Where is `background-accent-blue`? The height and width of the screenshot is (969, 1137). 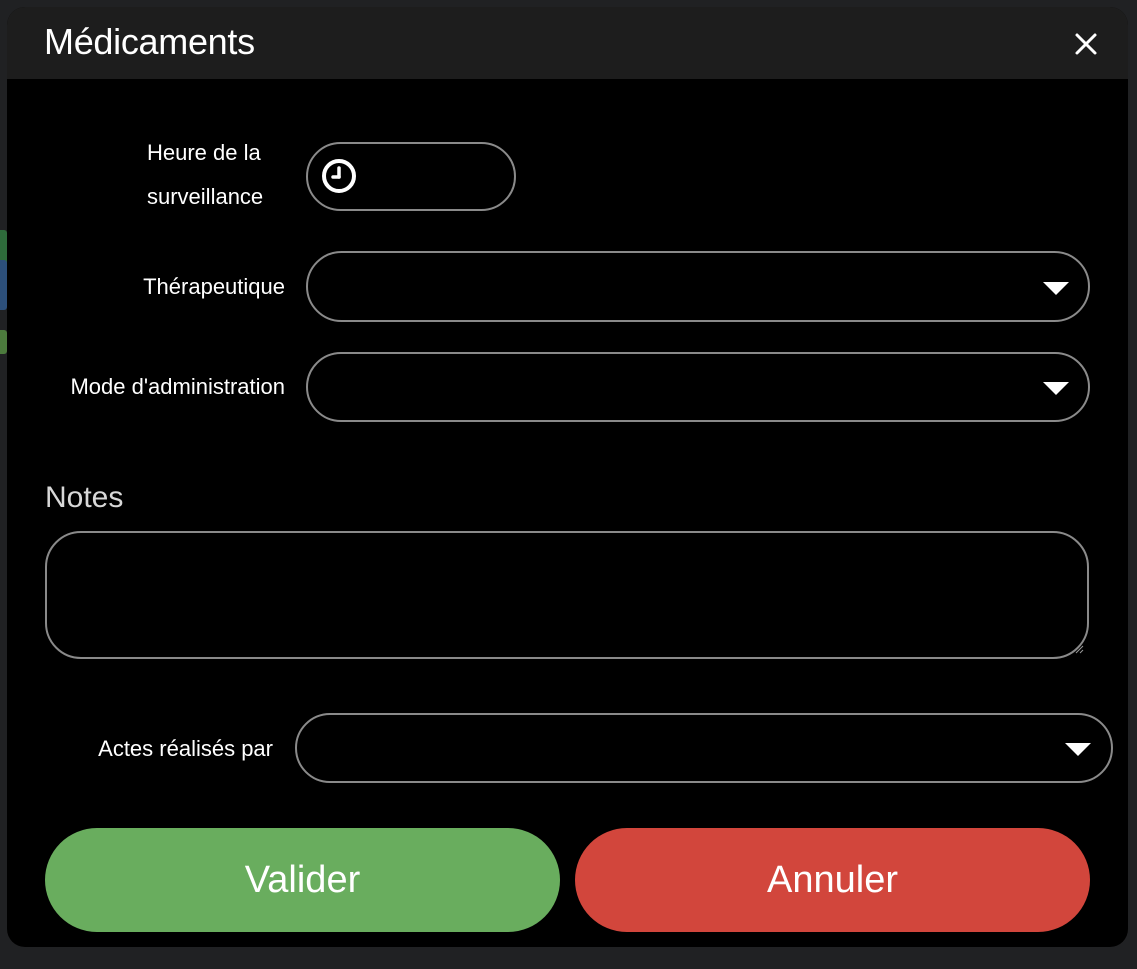 background-accent-blue is located at coordinates (3, 285).